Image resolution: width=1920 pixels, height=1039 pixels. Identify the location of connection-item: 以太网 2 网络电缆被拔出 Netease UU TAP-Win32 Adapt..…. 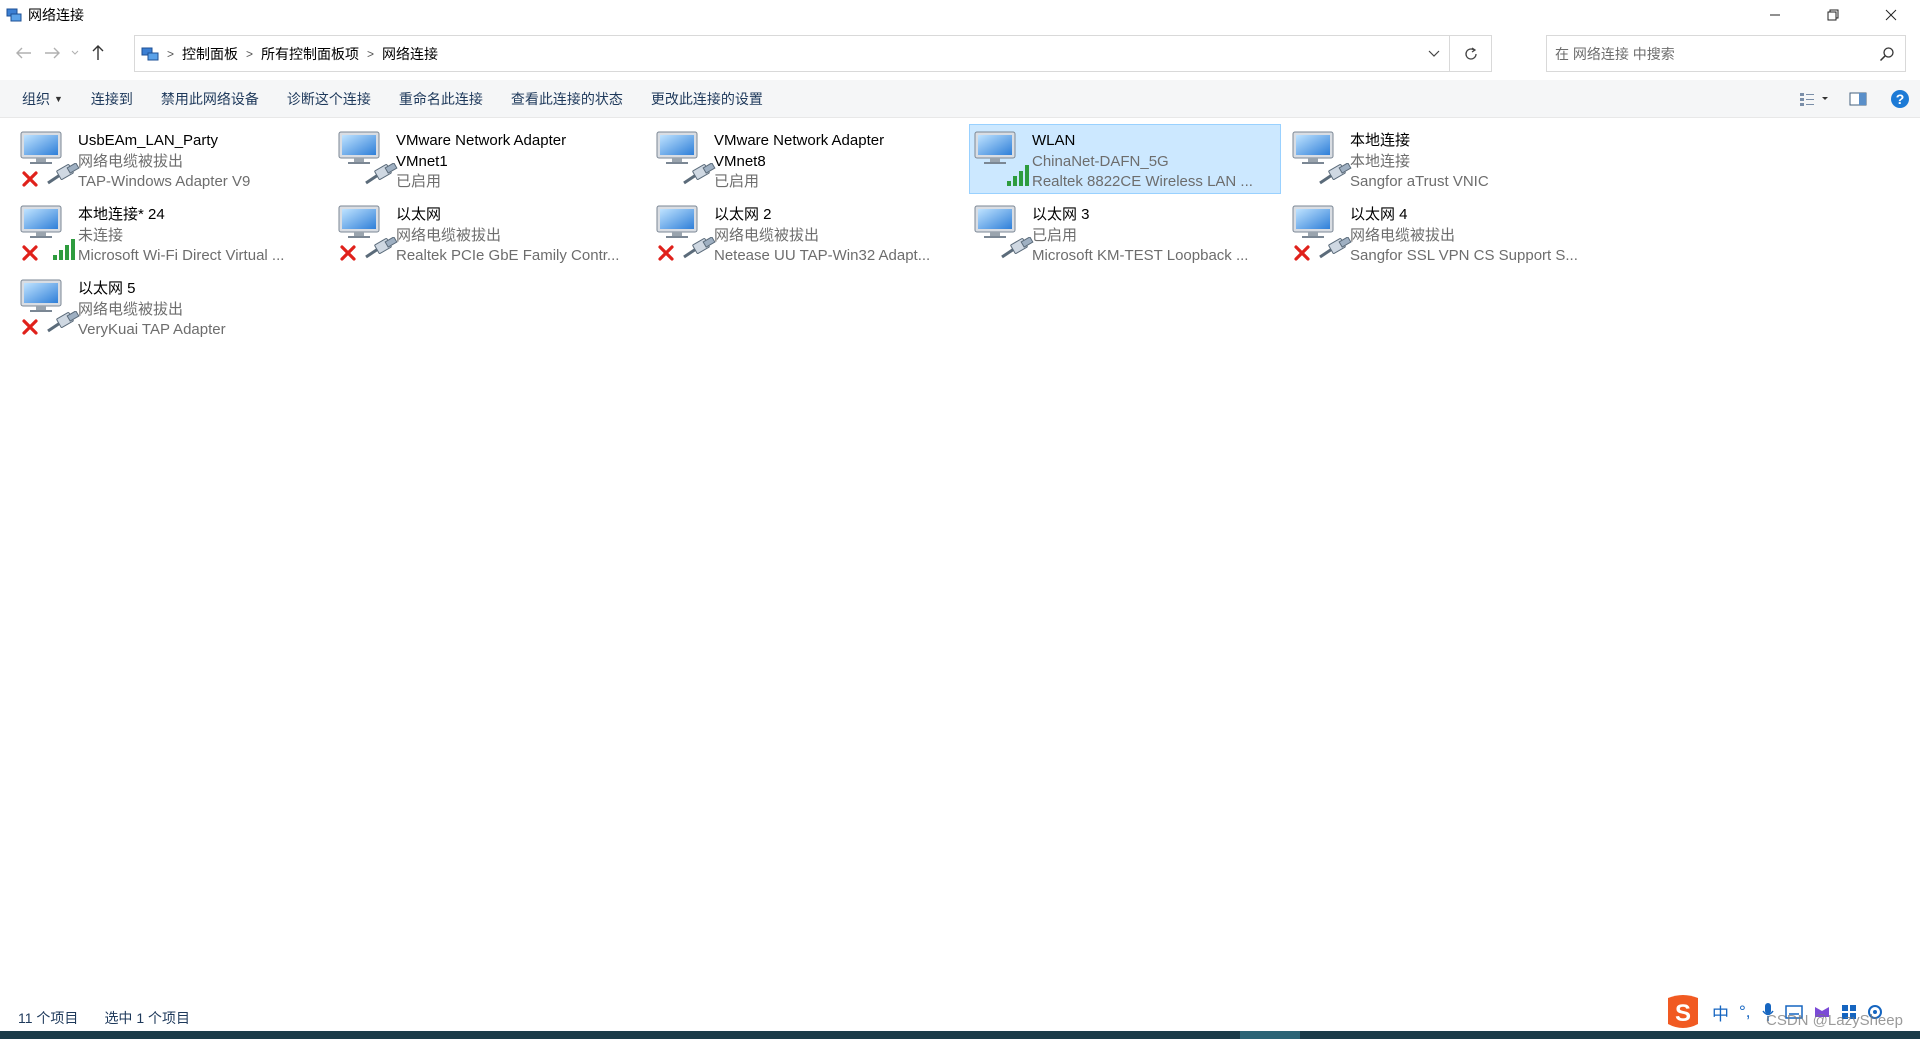
(808, 234).